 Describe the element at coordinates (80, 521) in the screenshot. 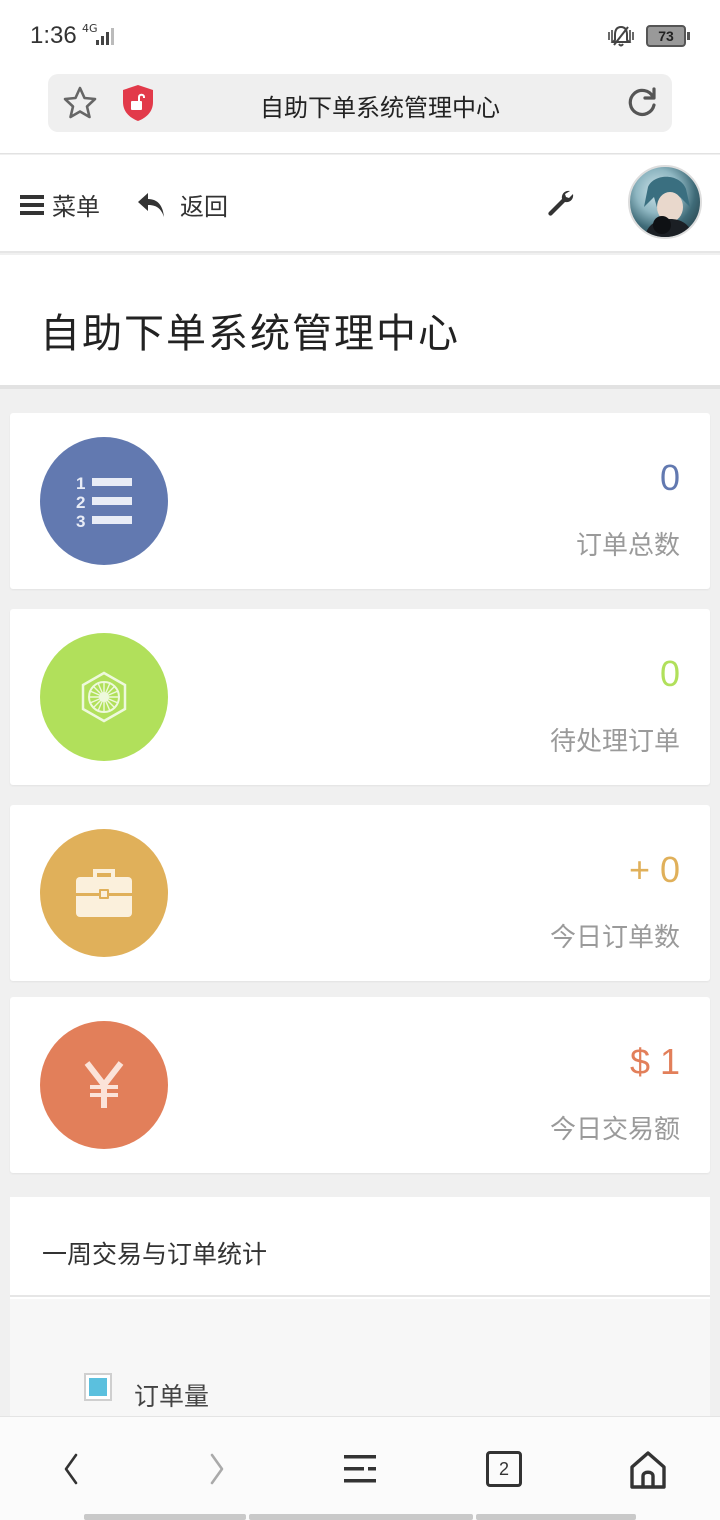

I see `svg-text: 3` at that location.